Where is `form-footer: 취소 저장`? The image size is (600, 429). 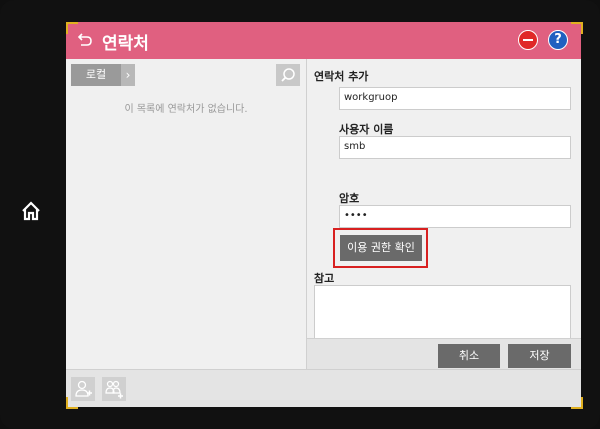 form-footer: 취소 저장 is located at coordinates (444, 354).